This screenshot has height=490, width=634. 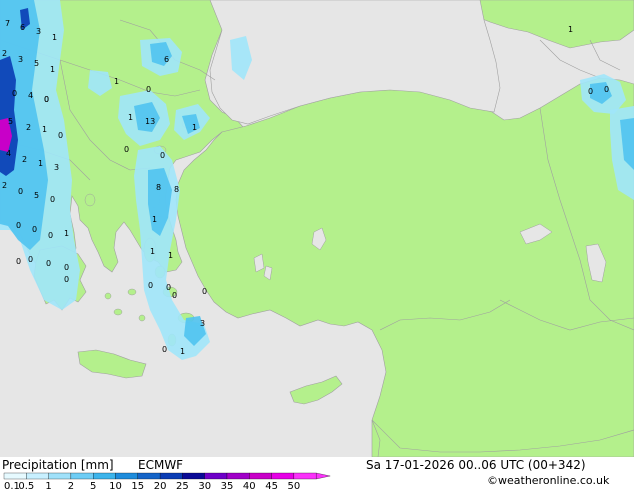 What do you see at coordinates (476, 465) in the screenshot?
I see `forecast-datetime: Sa 17-01-2026 00..06 UTC (00+342)` at bounding box center [476, 465].